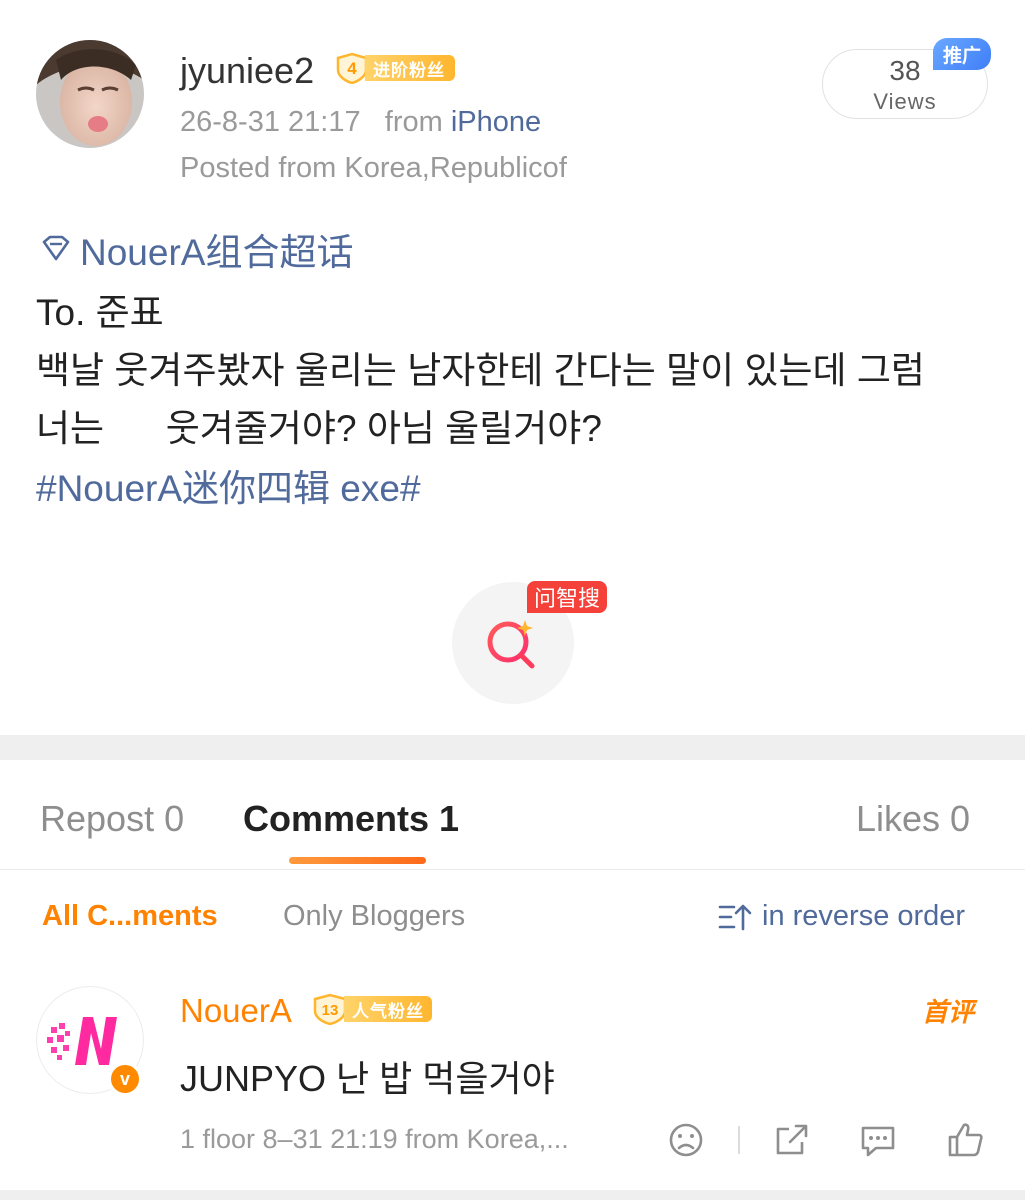 Image resolution: width=1025 pixels, height=1200 pixels. I want to click on reply-button, so click(878, 1142).